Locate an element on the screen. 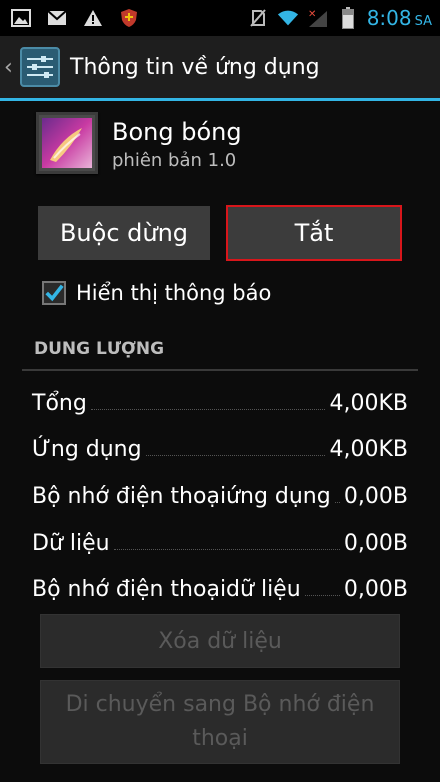 The image size is (440, 782). storage-label: Ứng dụng is located at coordinates (87, 449).